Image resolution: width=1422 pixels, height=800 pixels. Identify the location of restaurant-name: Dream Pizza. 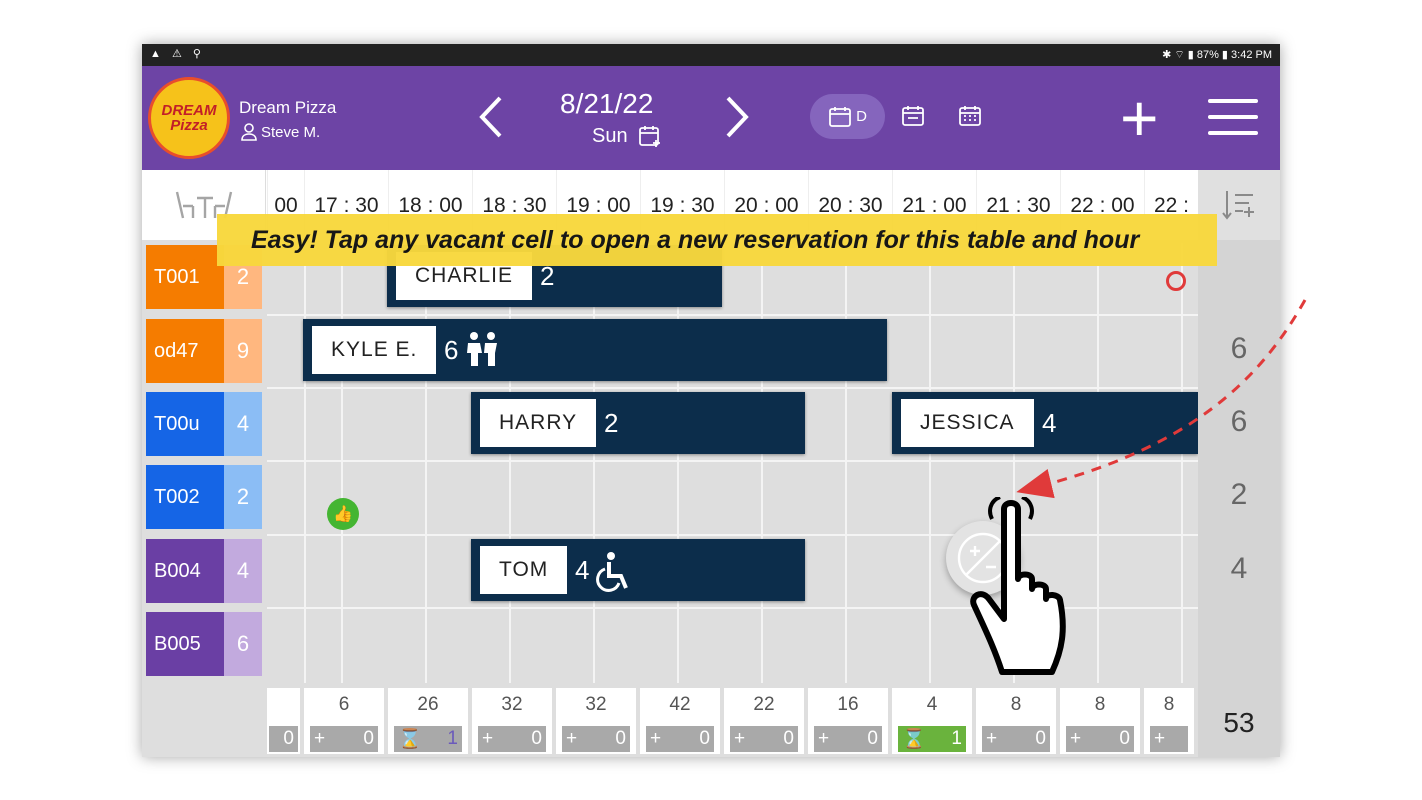
(288, 107).